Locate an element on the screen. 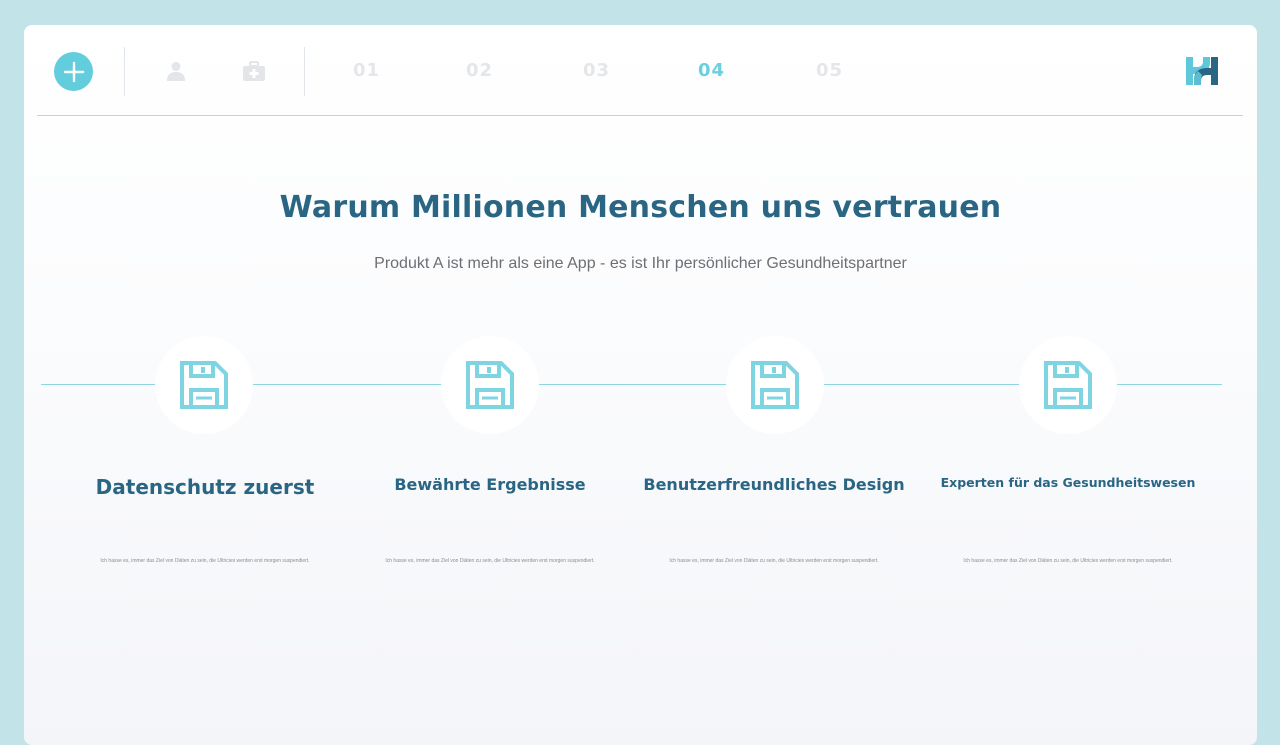 This screenshot has height=745, width=1280. feature-title: Datenschutz zuerst is located at coordinates (205, 487).